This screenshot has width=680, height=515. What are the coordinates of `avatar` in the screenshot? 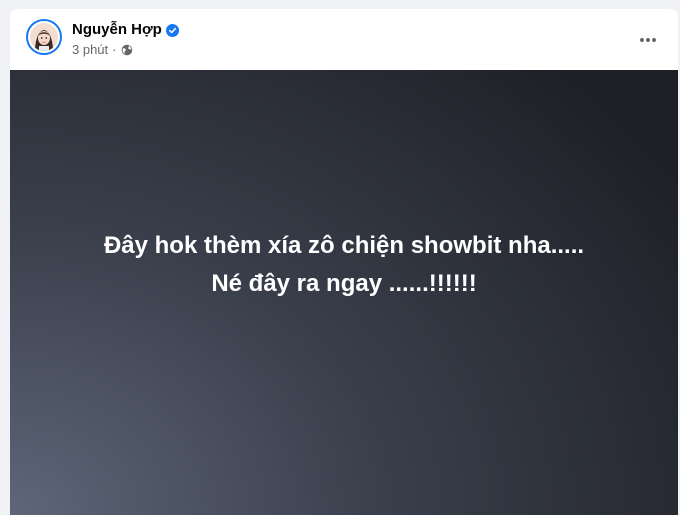 It's located at (44, 37).